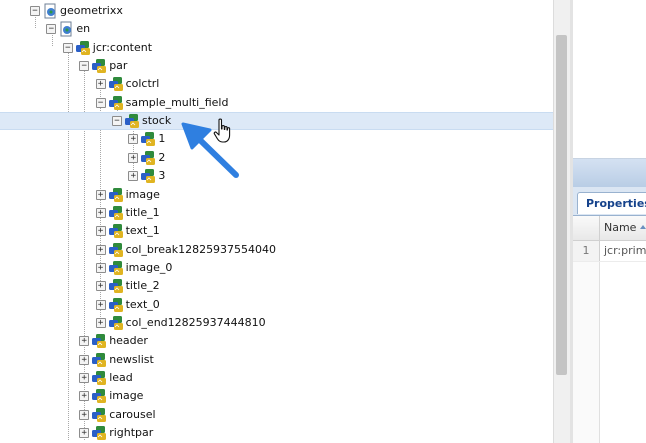 The image size is (646, 443). Describe the element at coordinates (276, 213) in the screenshot. I see `tree-node-title-1: + title_1` at that location.